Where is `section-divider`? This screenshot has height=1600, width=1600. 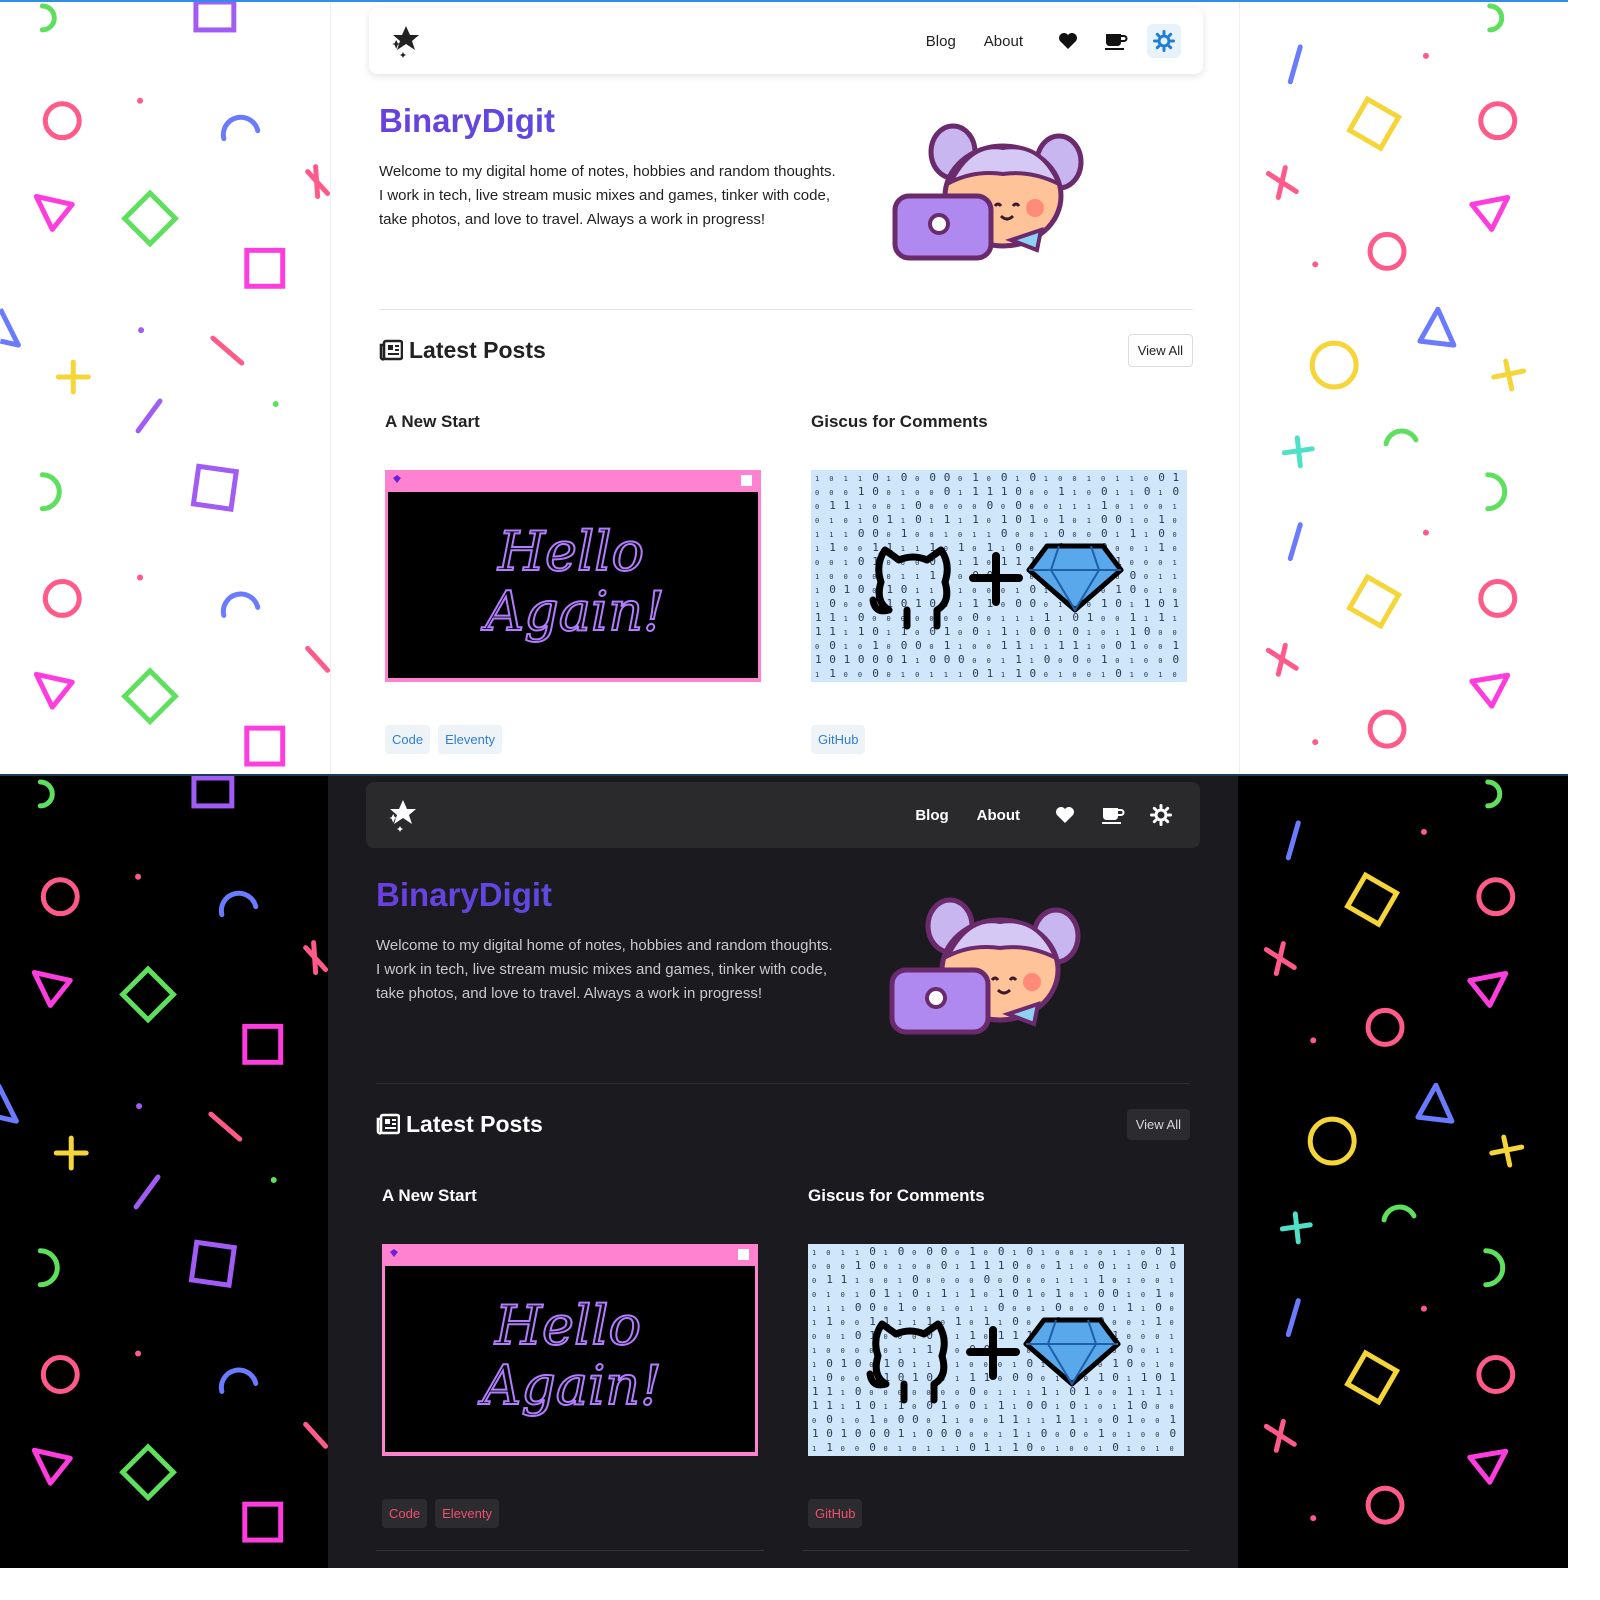
section-divider is located at coordinates (786, 309).